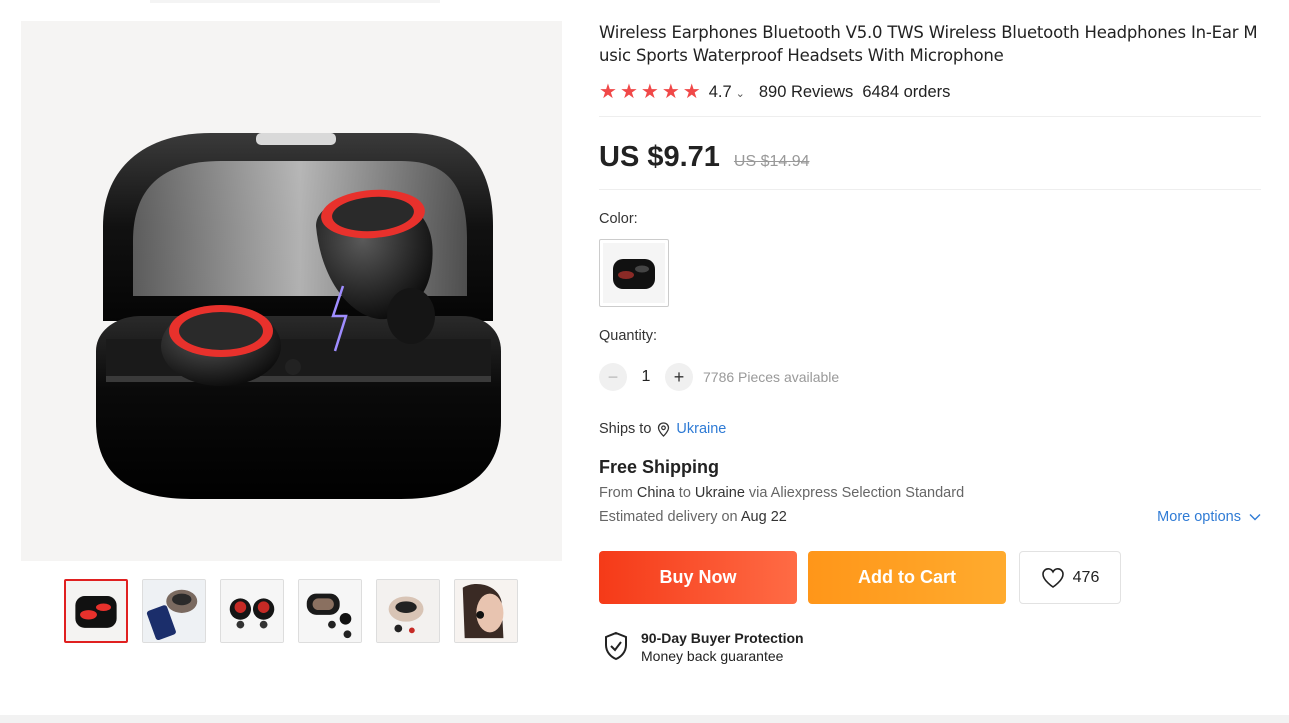 This screenshot has height=723, width=1289. Describe the element at coordinates (720, 92) in the screenshot. I see `rating-value: 4.7` at that location.